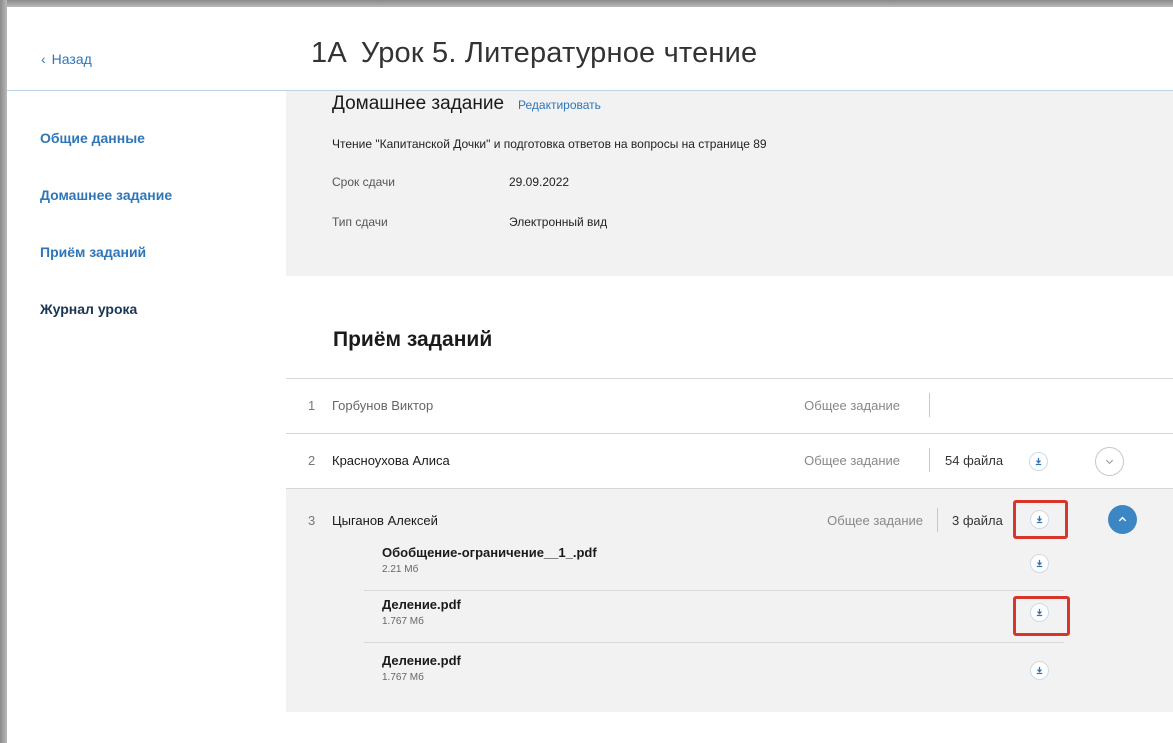  I want to click on file-count: 54 файла, so click(974, 460).